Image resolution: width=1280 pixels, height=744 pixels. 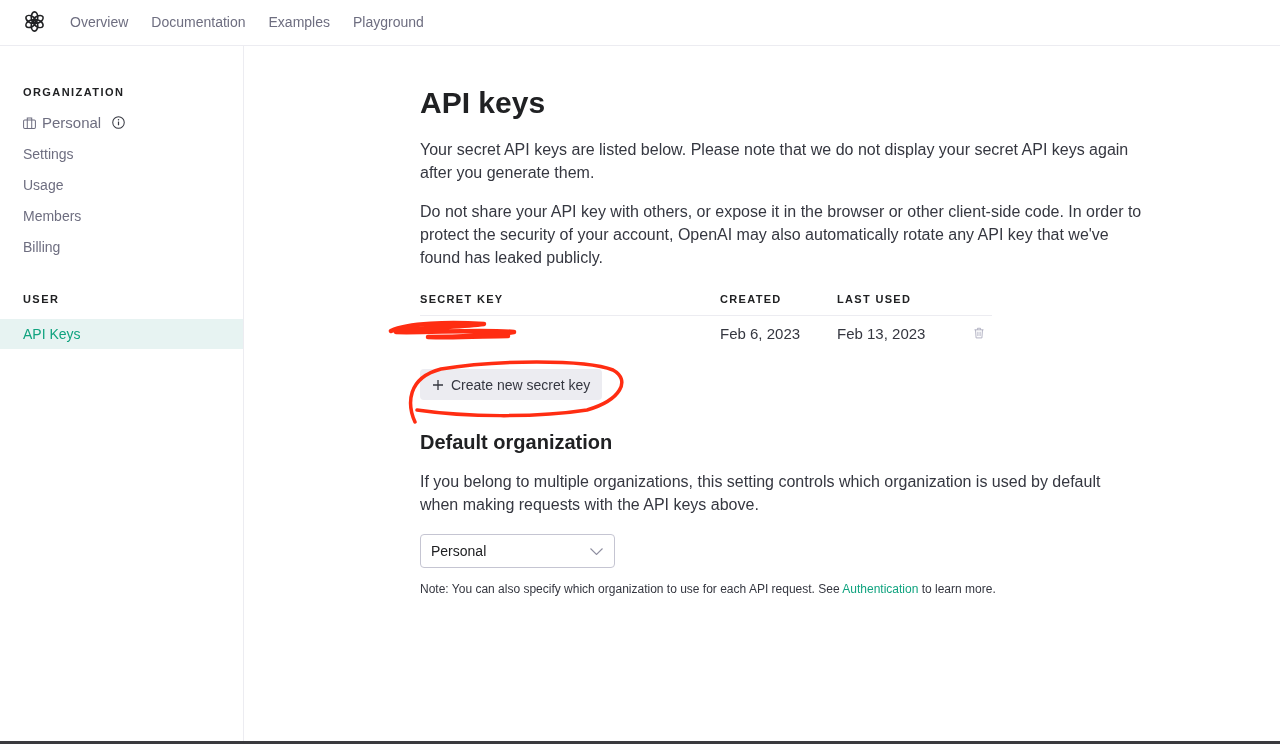 What do you see at coordinates (517, 442) in the screenshot?
I see `section-title: Default organization` at bounding box center [517, 442].